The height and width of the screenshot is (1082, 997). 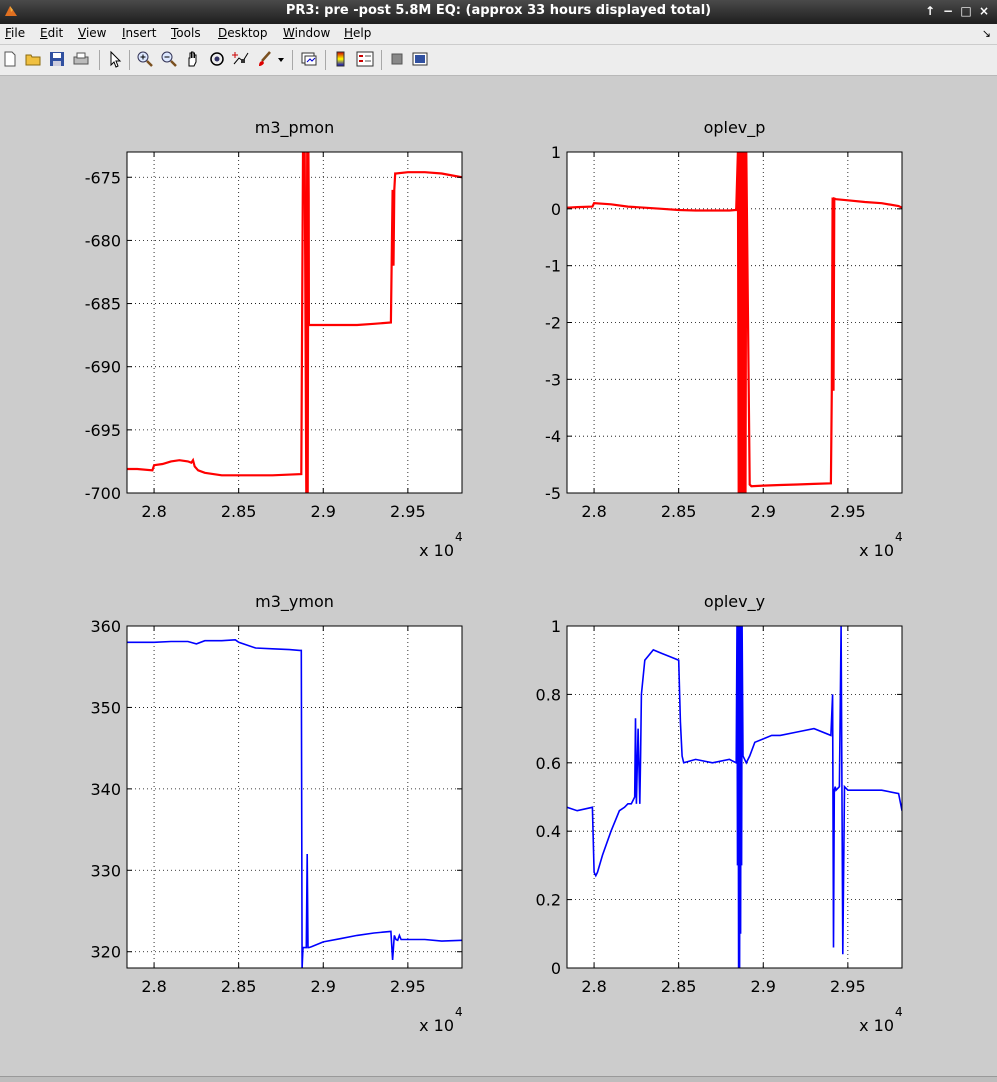 What do you see at coordinates (281, 59) in the screenshot?
I see `dropdown-arrow-icon` at bounding box center [281, 59].